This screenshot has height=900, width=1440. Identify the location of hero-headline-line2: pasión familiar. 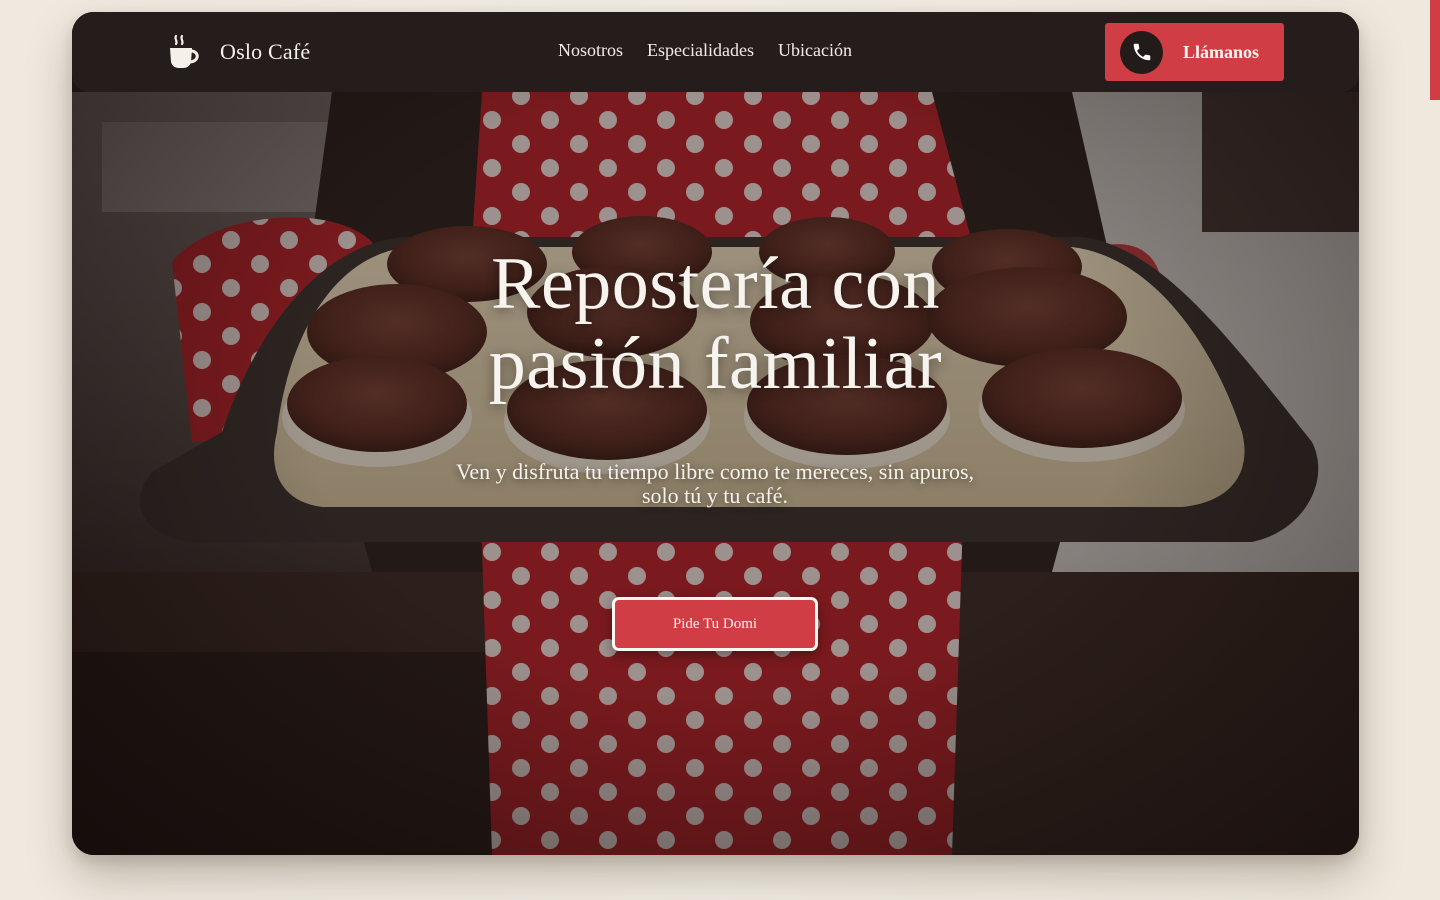
(715, 364).